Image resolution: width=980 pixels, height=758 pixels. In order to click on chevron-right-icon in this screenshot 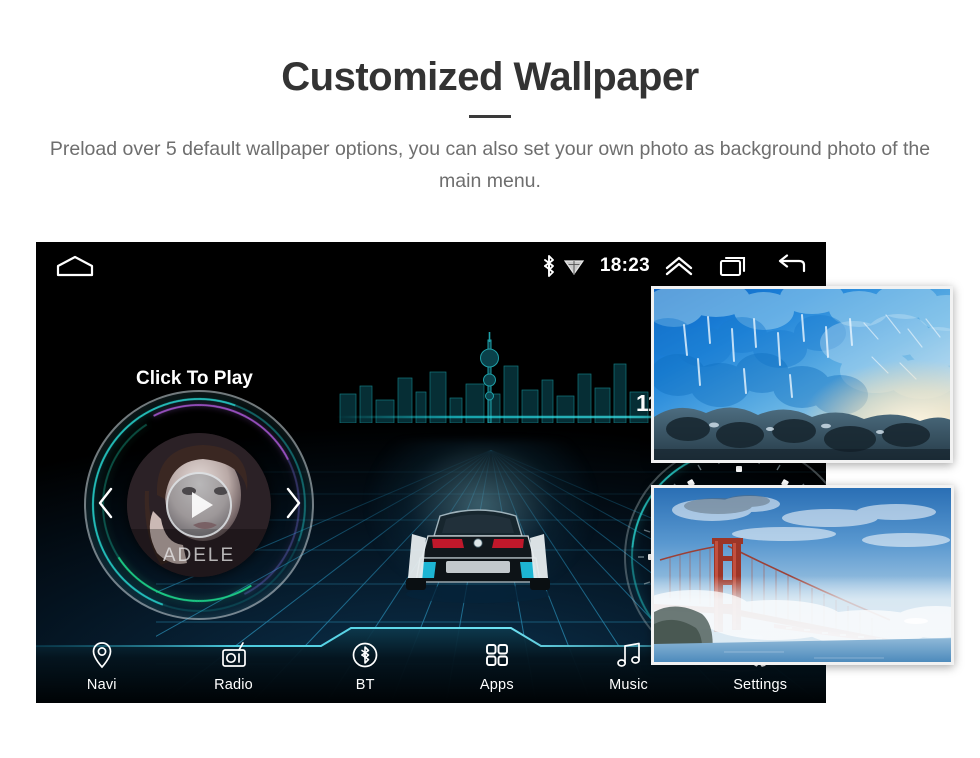, I will do `click(293, 503)`.